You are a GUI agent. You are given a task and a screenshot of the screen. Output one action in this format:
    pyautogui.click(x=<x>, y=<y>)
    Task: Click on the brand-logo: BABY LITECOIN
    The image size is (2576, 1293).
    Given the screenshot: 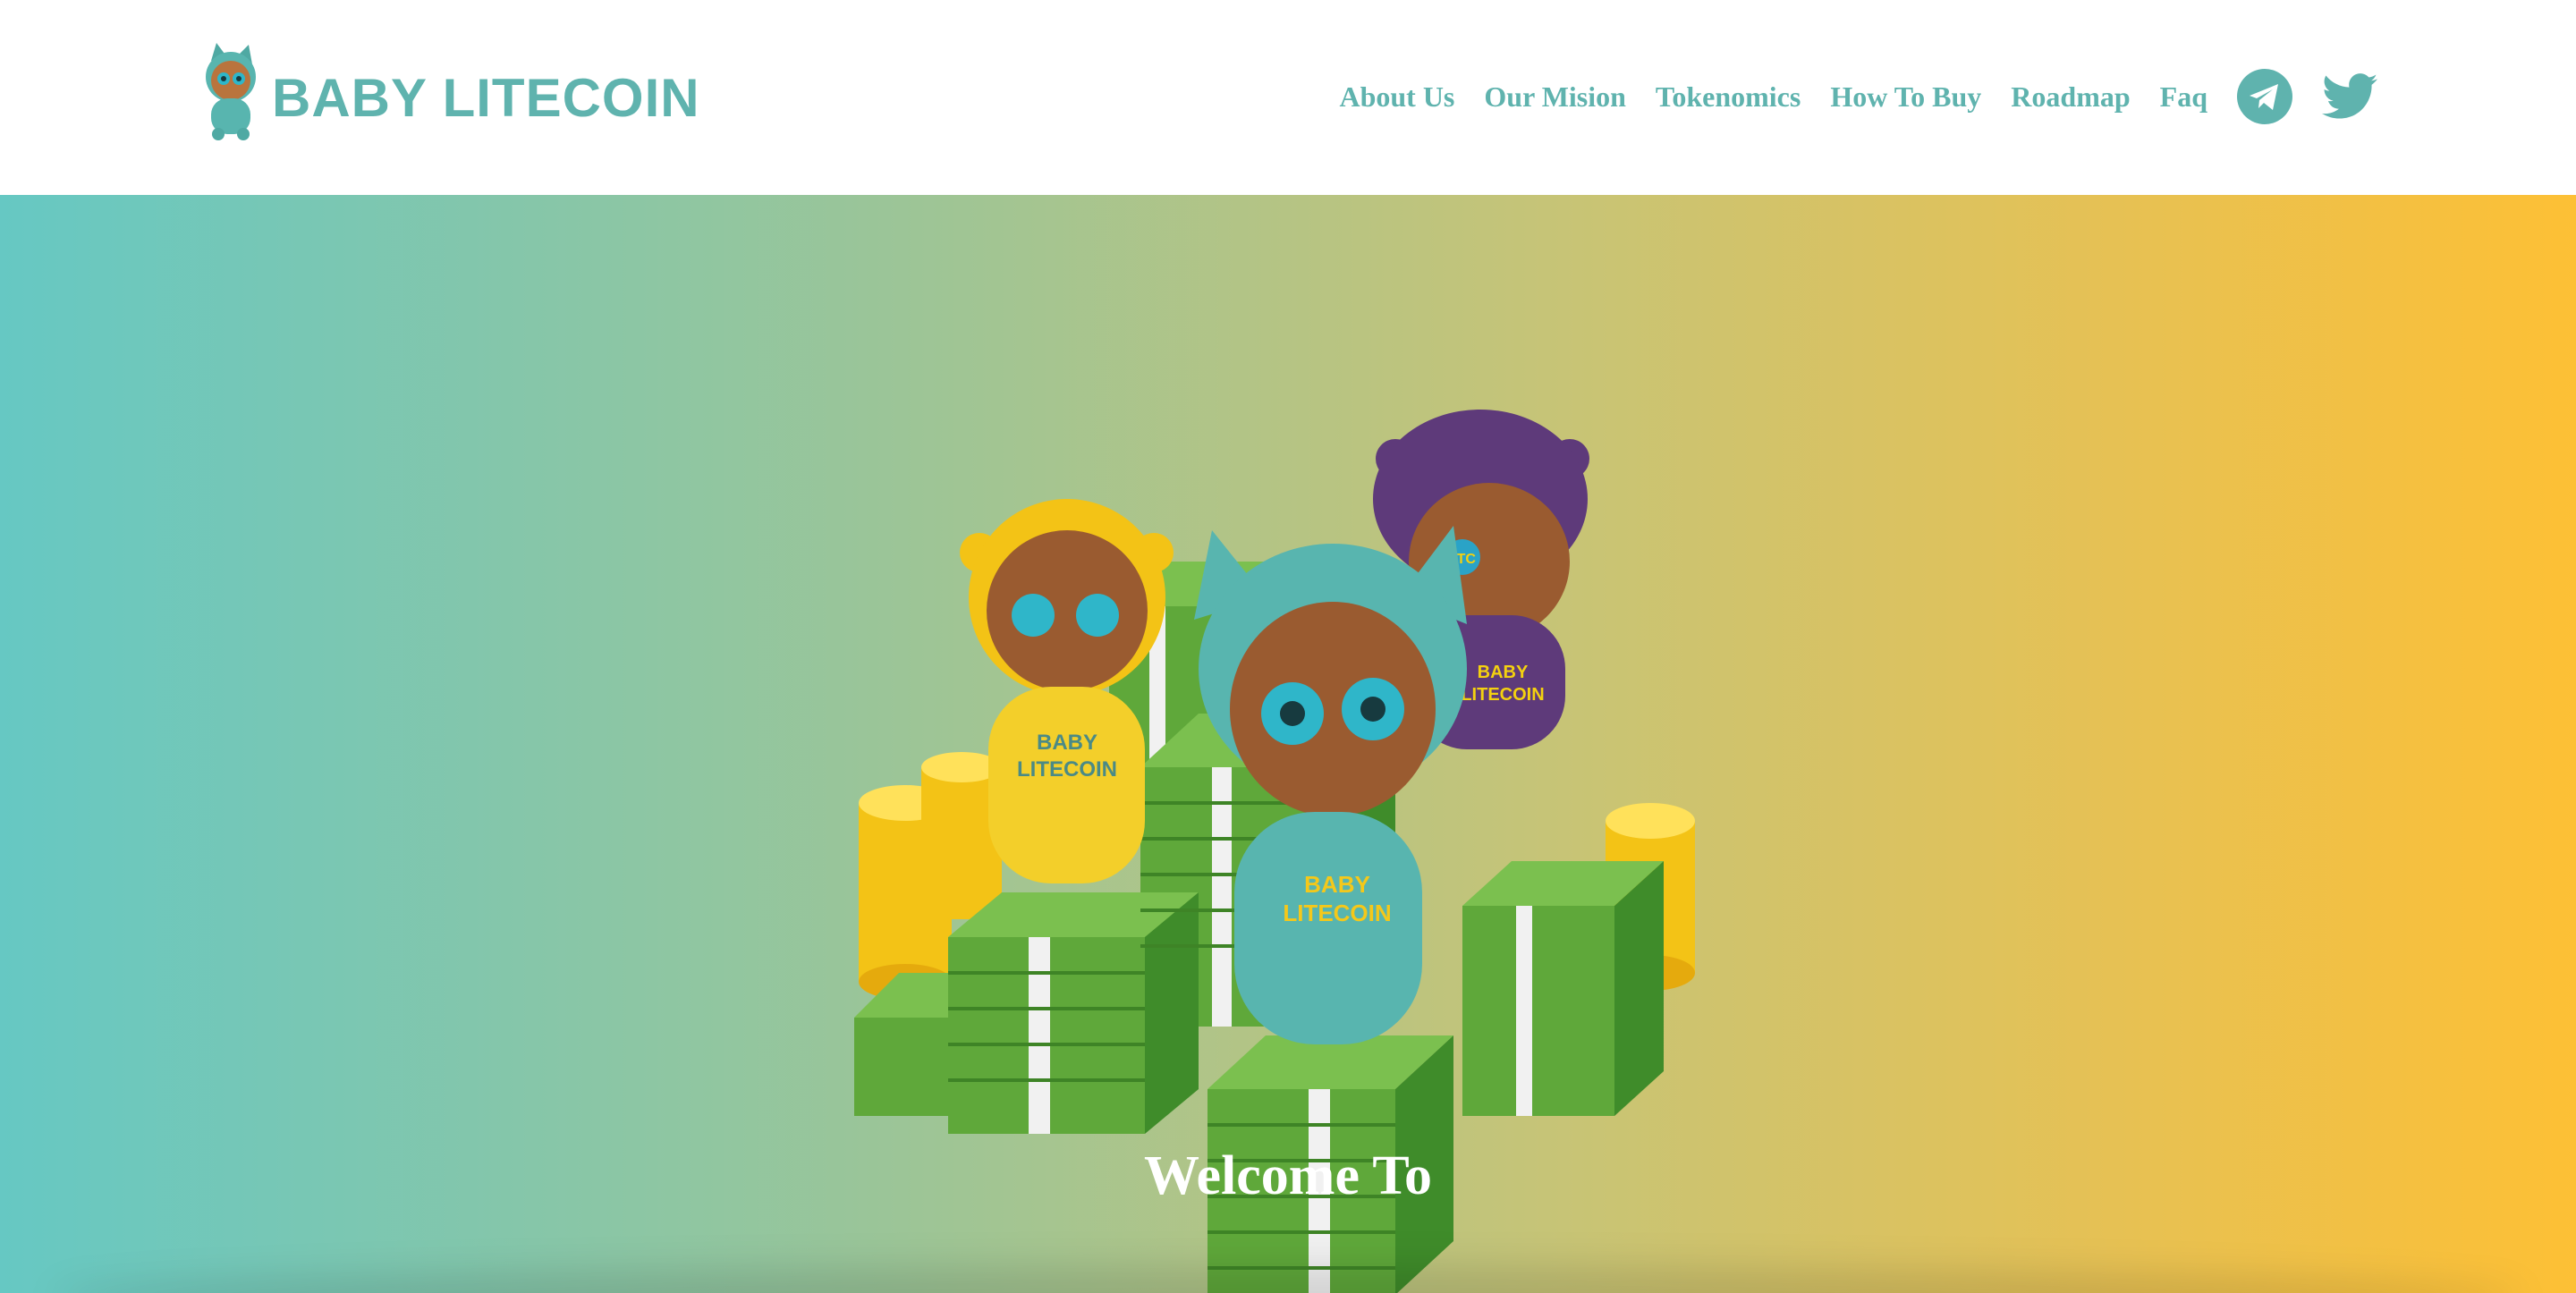 What is the action you would take?
    pyautogui.click(x=449, y=92)
    